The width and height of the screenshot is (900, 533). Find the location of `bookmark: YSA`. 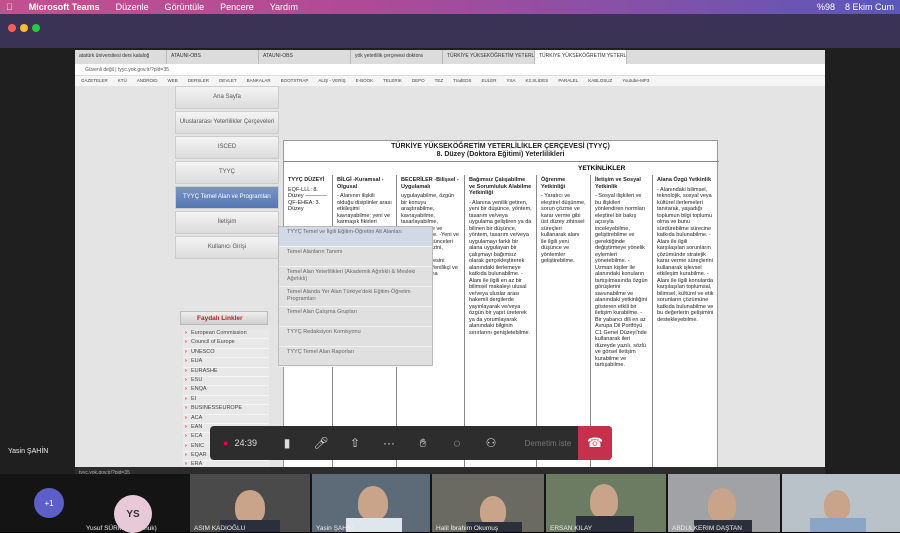

bookmark: YSA is located at coordinates (511, 81).